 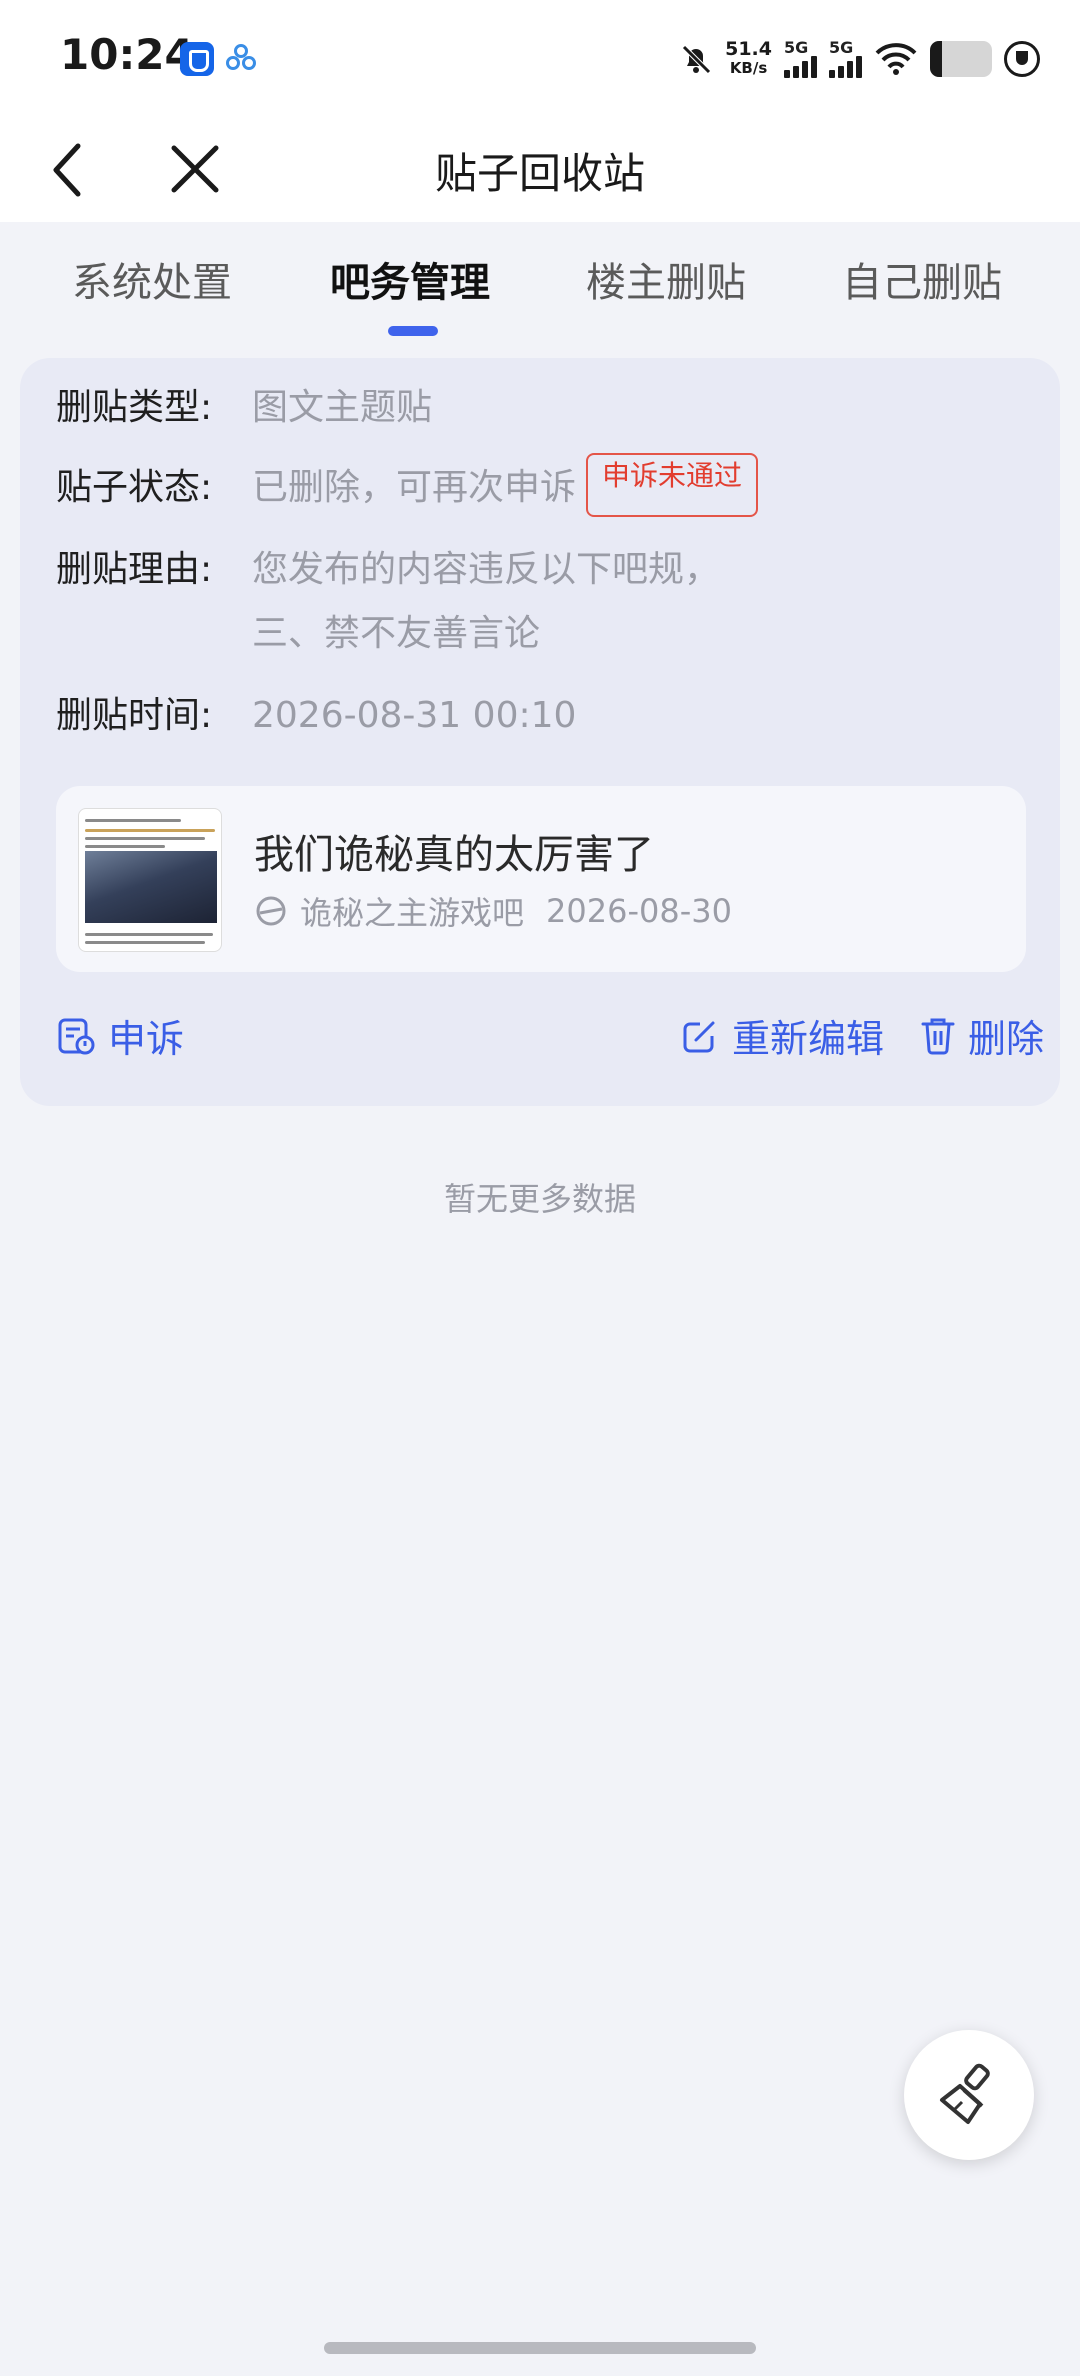 I want to click on net-speed-value: 51.4, so click(x=748, y=49).